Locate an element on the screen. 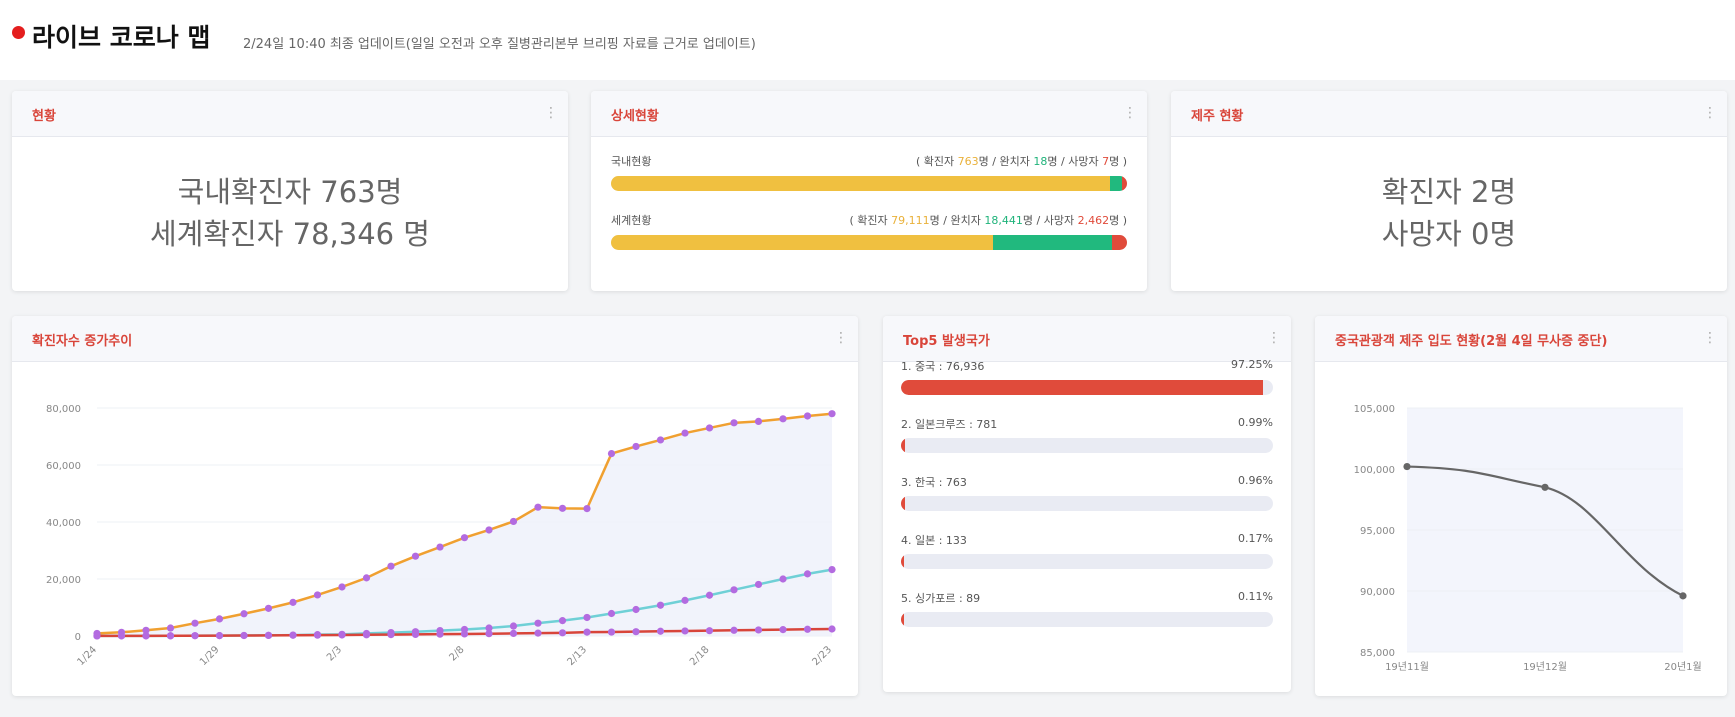 The height and width of the screenshot is (717, 1735). tourist-card-title: 중국관광객 제주 입도 현황(2월 4일 무사증 중단) is located at coordinates (1471, 341).